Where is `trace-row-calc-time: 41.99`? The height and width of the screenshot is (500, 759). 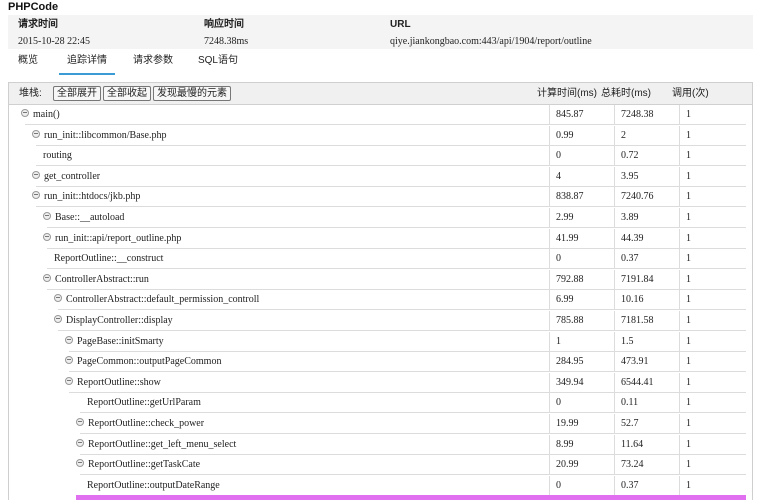 trace-row-calc-time: 41.99 is located at coordinates (581, 238).